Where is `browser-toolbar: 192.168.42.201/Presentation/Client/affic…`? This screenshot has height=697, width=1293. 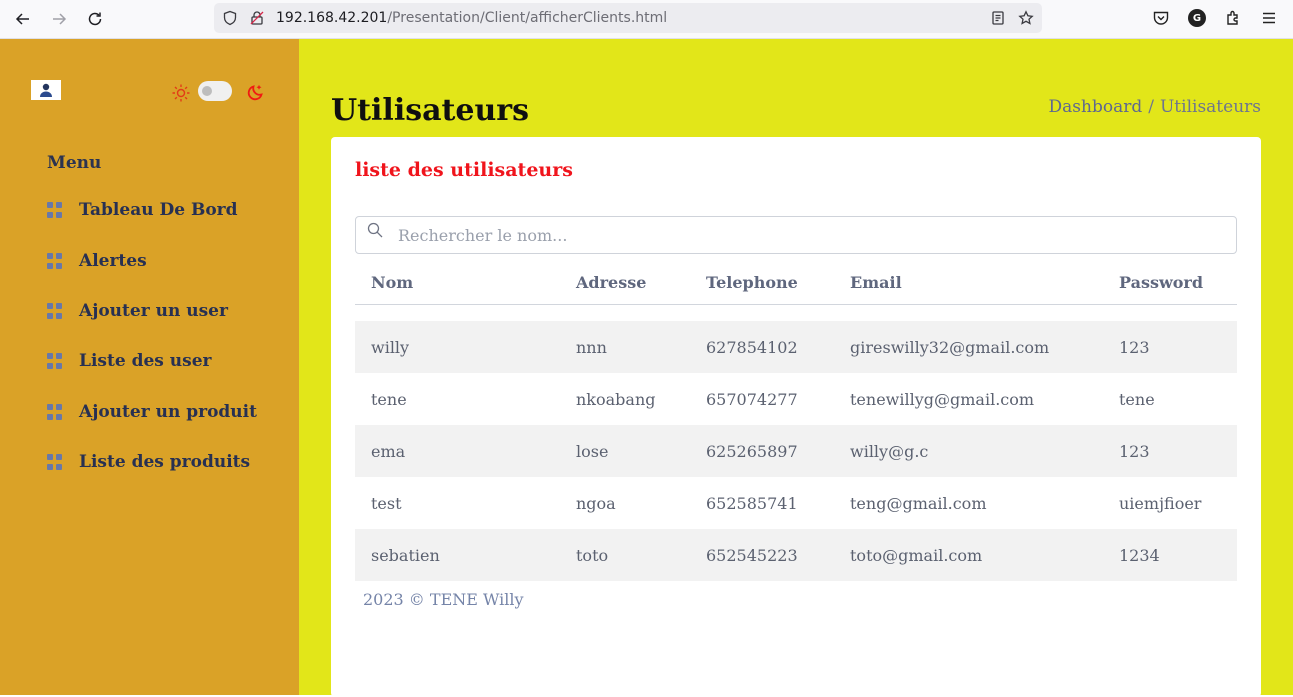 browser-toolbar: 192.168.42.201/Presentation/Client/affic… is located at coordinates (646, 19).